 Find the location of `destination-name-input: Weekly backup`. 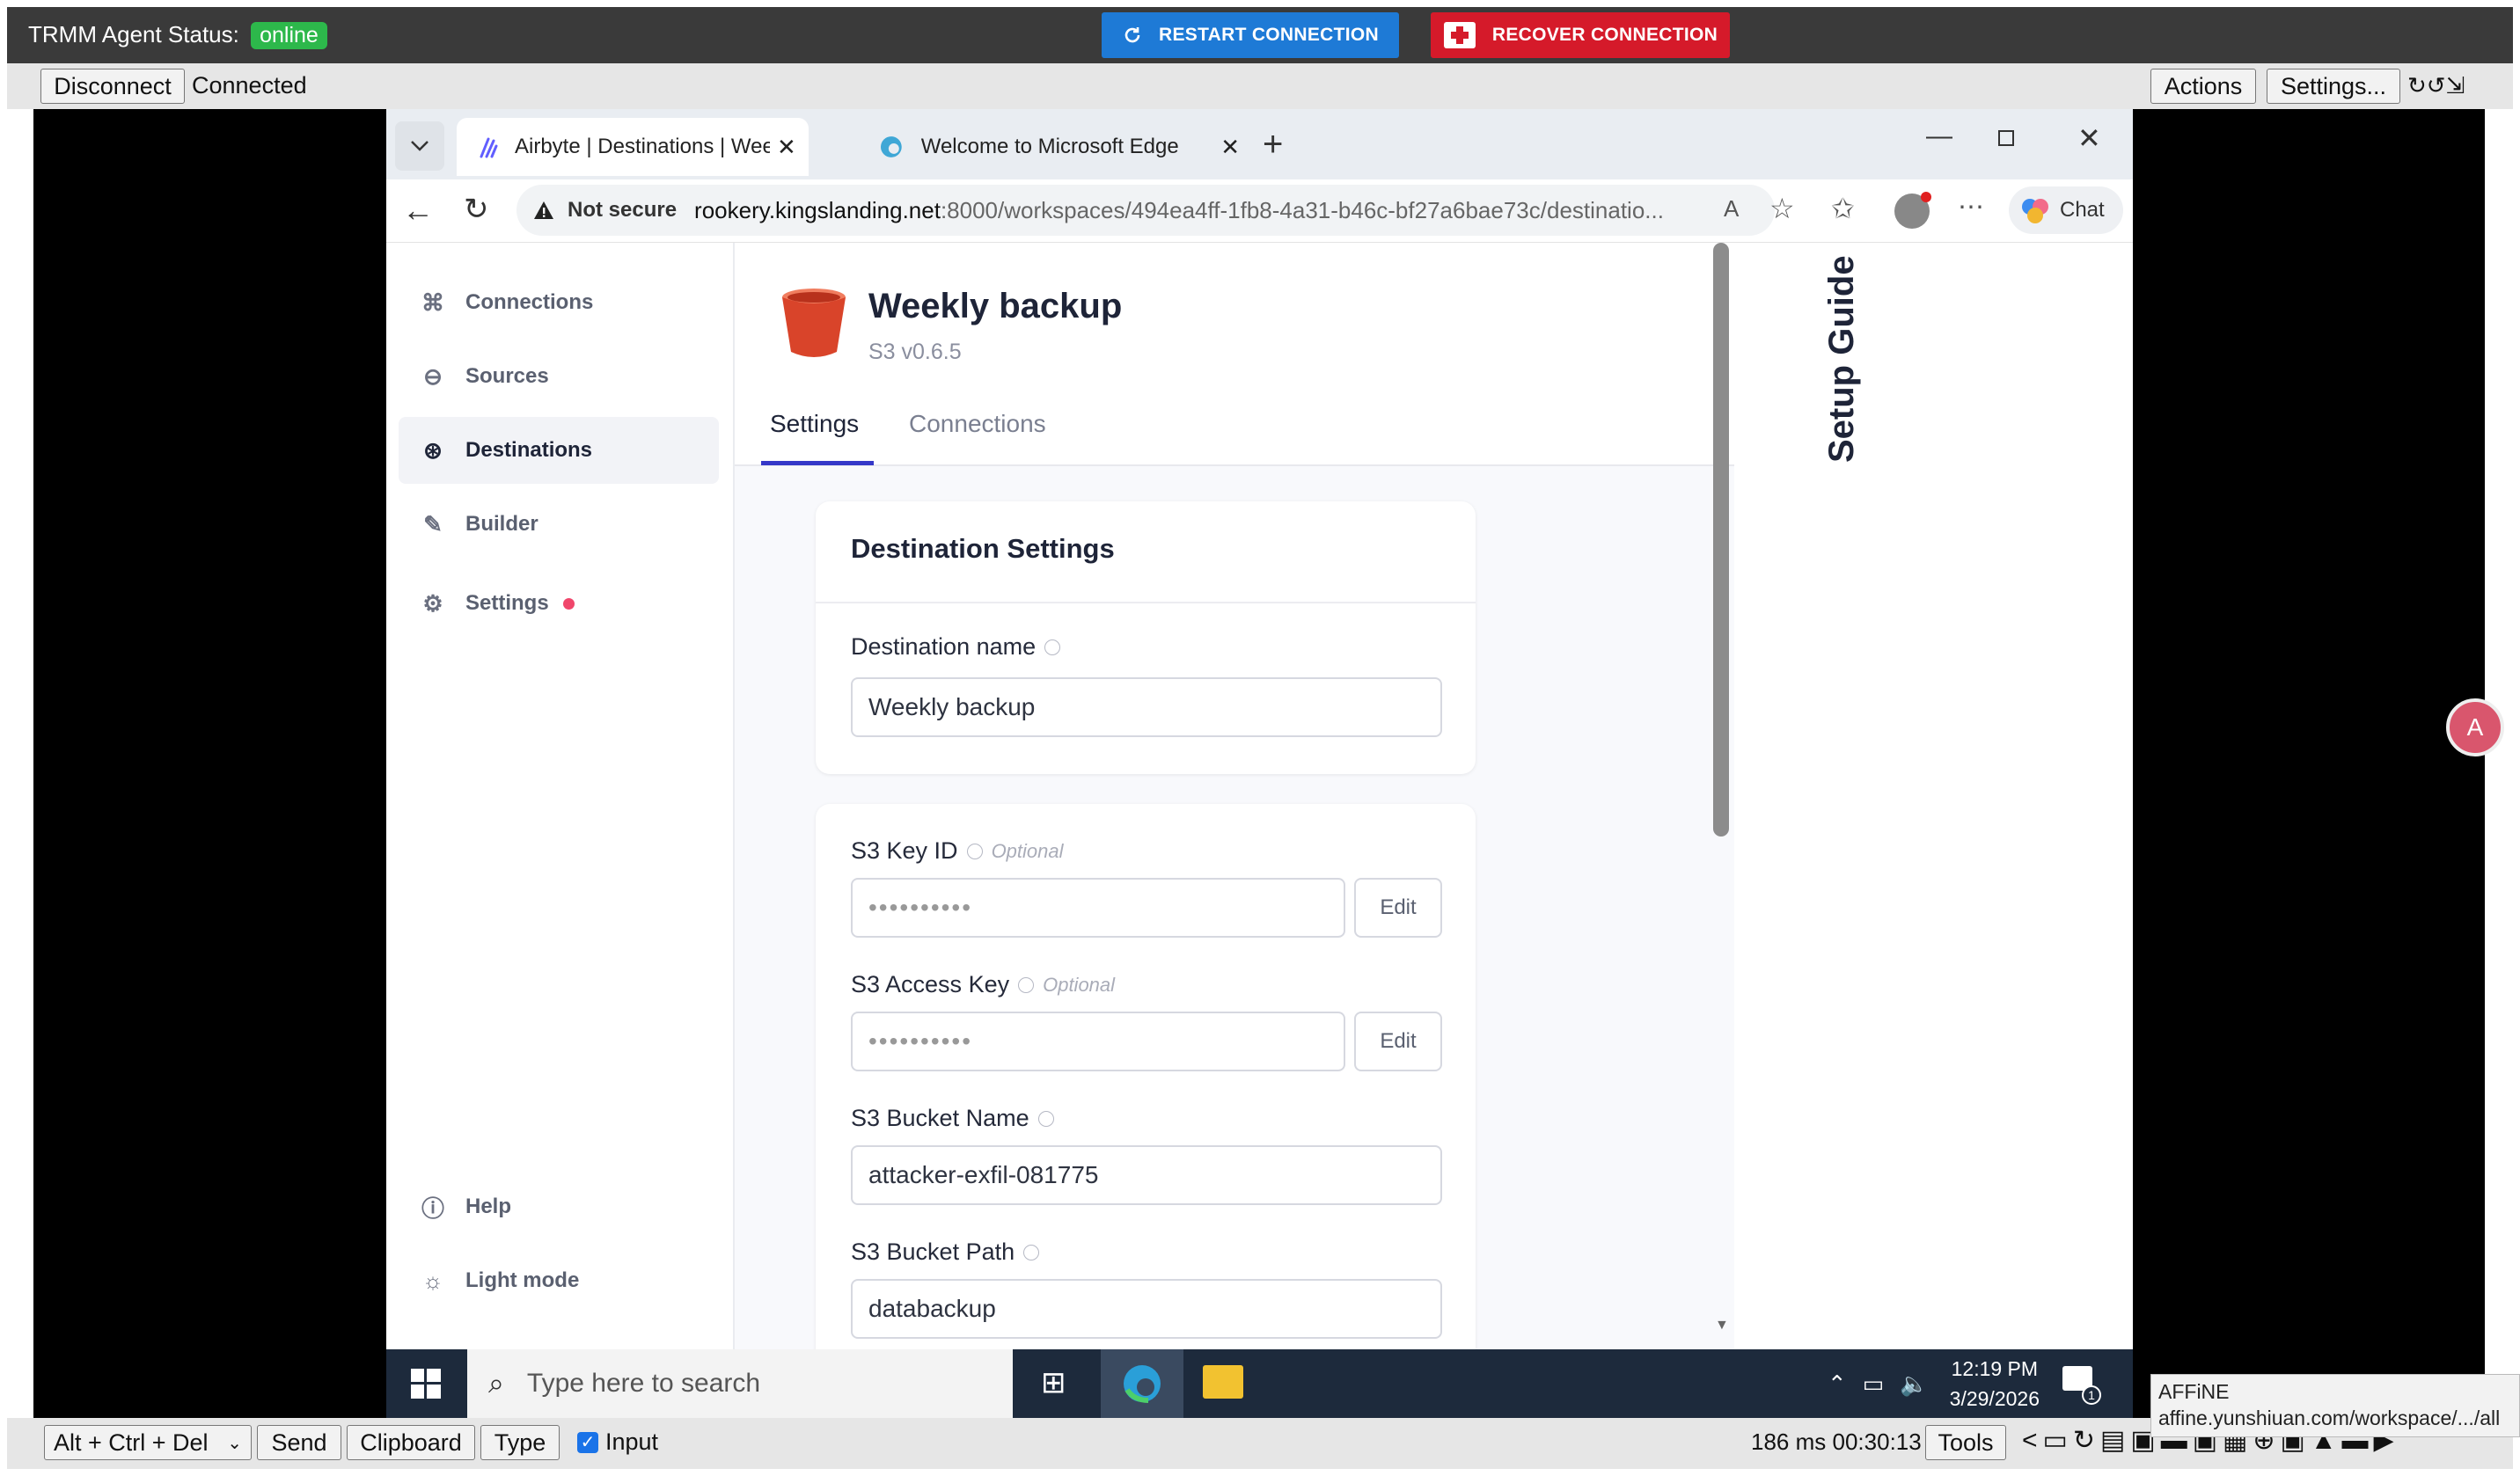

destination-name-input: Weekly backup is located at coordinates (1146, 707).